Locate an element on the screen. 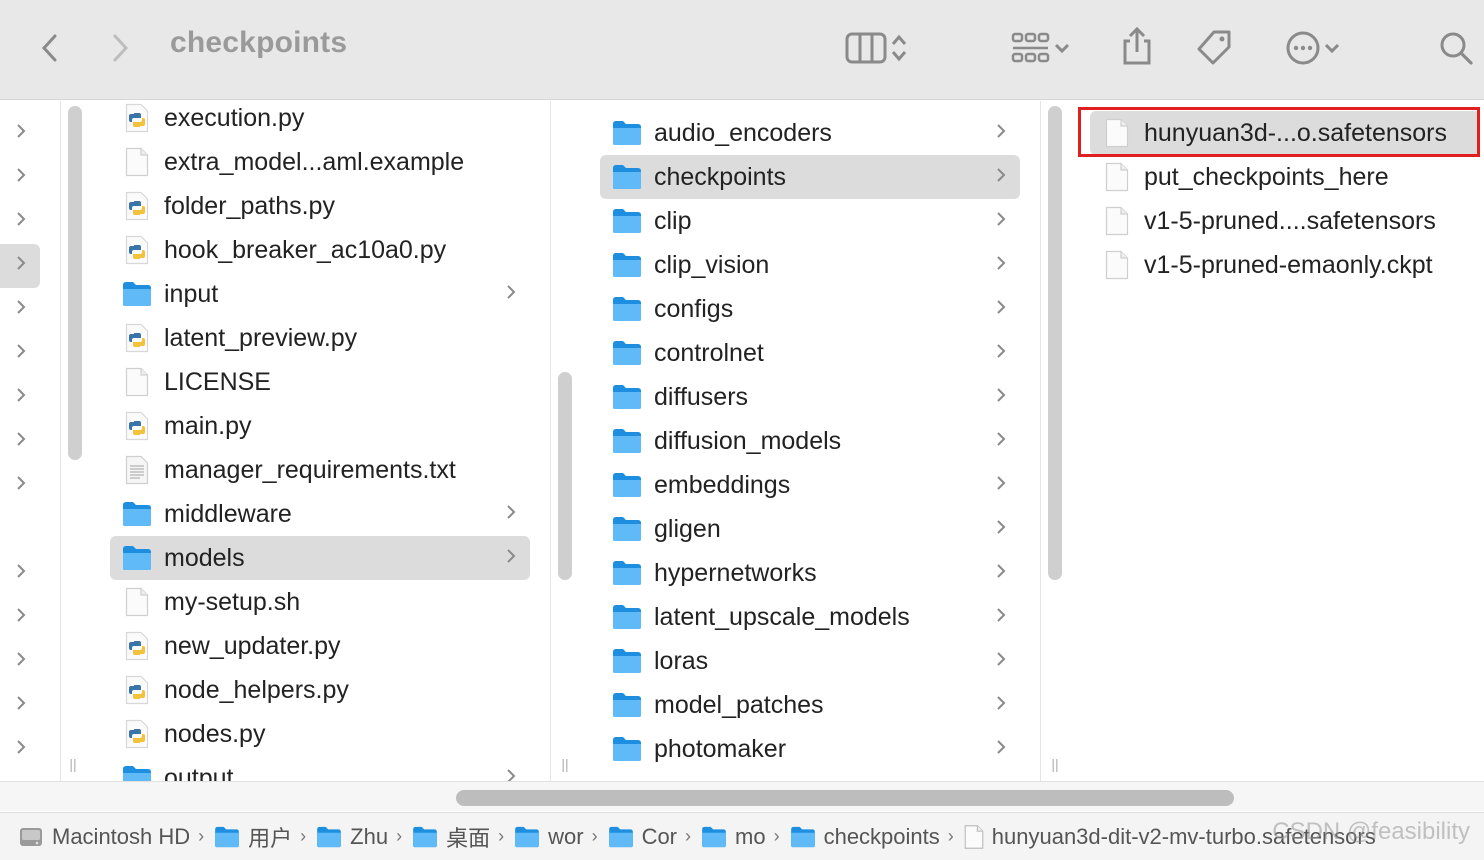 This screenshot has width=1484, height=860. file-item: latent_preview.py is located at coordinates (320, 338).